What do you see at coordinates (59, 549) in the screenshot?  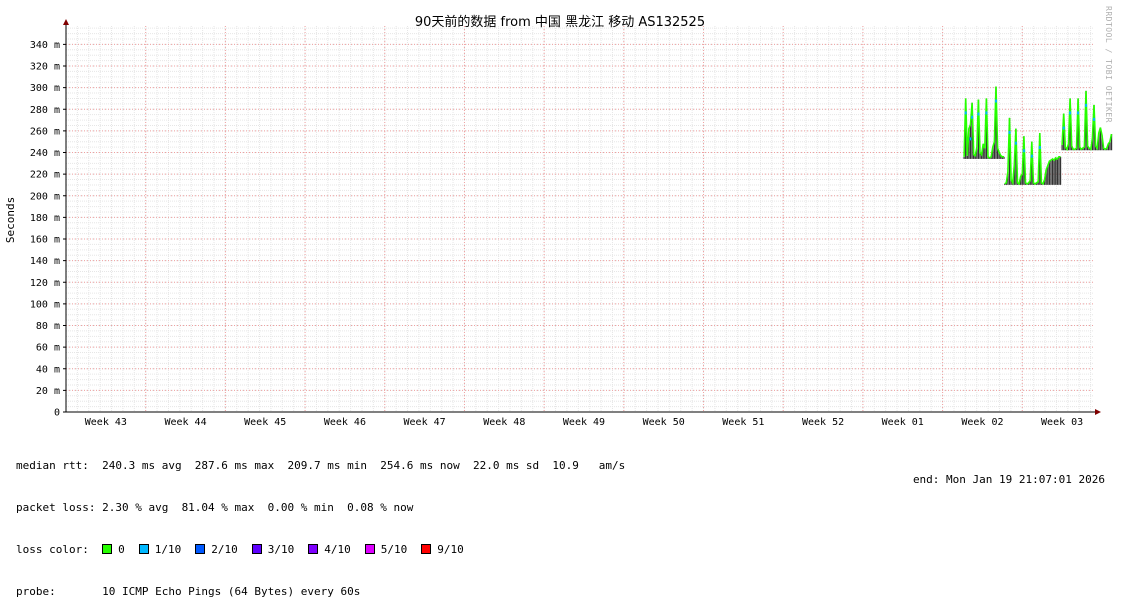 I see `loss-color-label: loss color:` at bounding box center [59, 549].